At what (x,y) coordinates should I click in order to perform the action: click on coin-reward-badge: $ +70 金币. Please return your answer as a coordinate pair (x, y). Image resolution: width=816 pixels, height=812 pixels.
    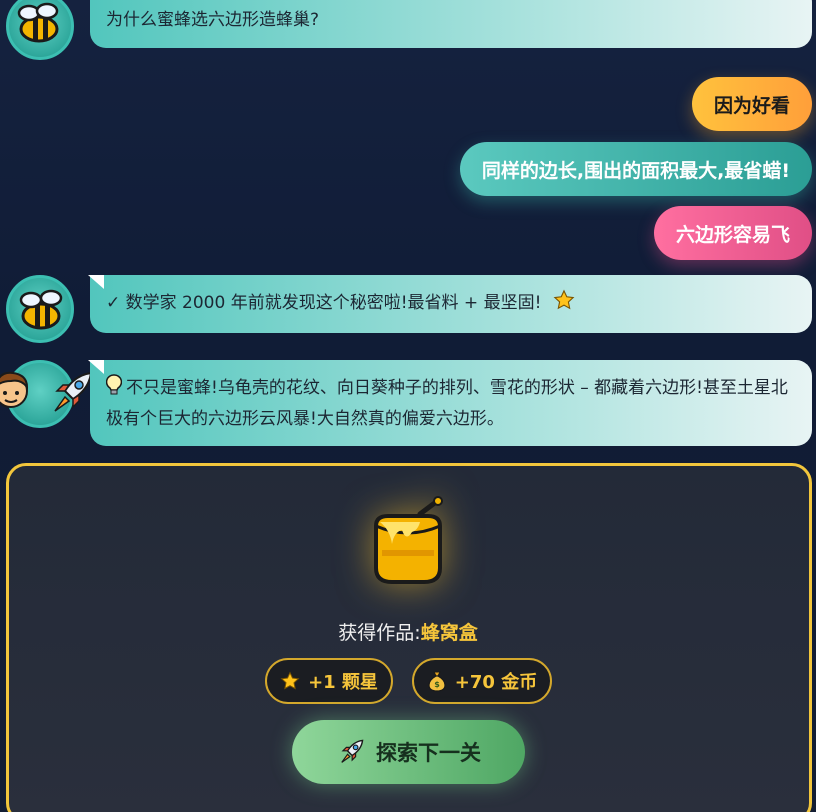
    Looking at the image, I should click on (482, 681).